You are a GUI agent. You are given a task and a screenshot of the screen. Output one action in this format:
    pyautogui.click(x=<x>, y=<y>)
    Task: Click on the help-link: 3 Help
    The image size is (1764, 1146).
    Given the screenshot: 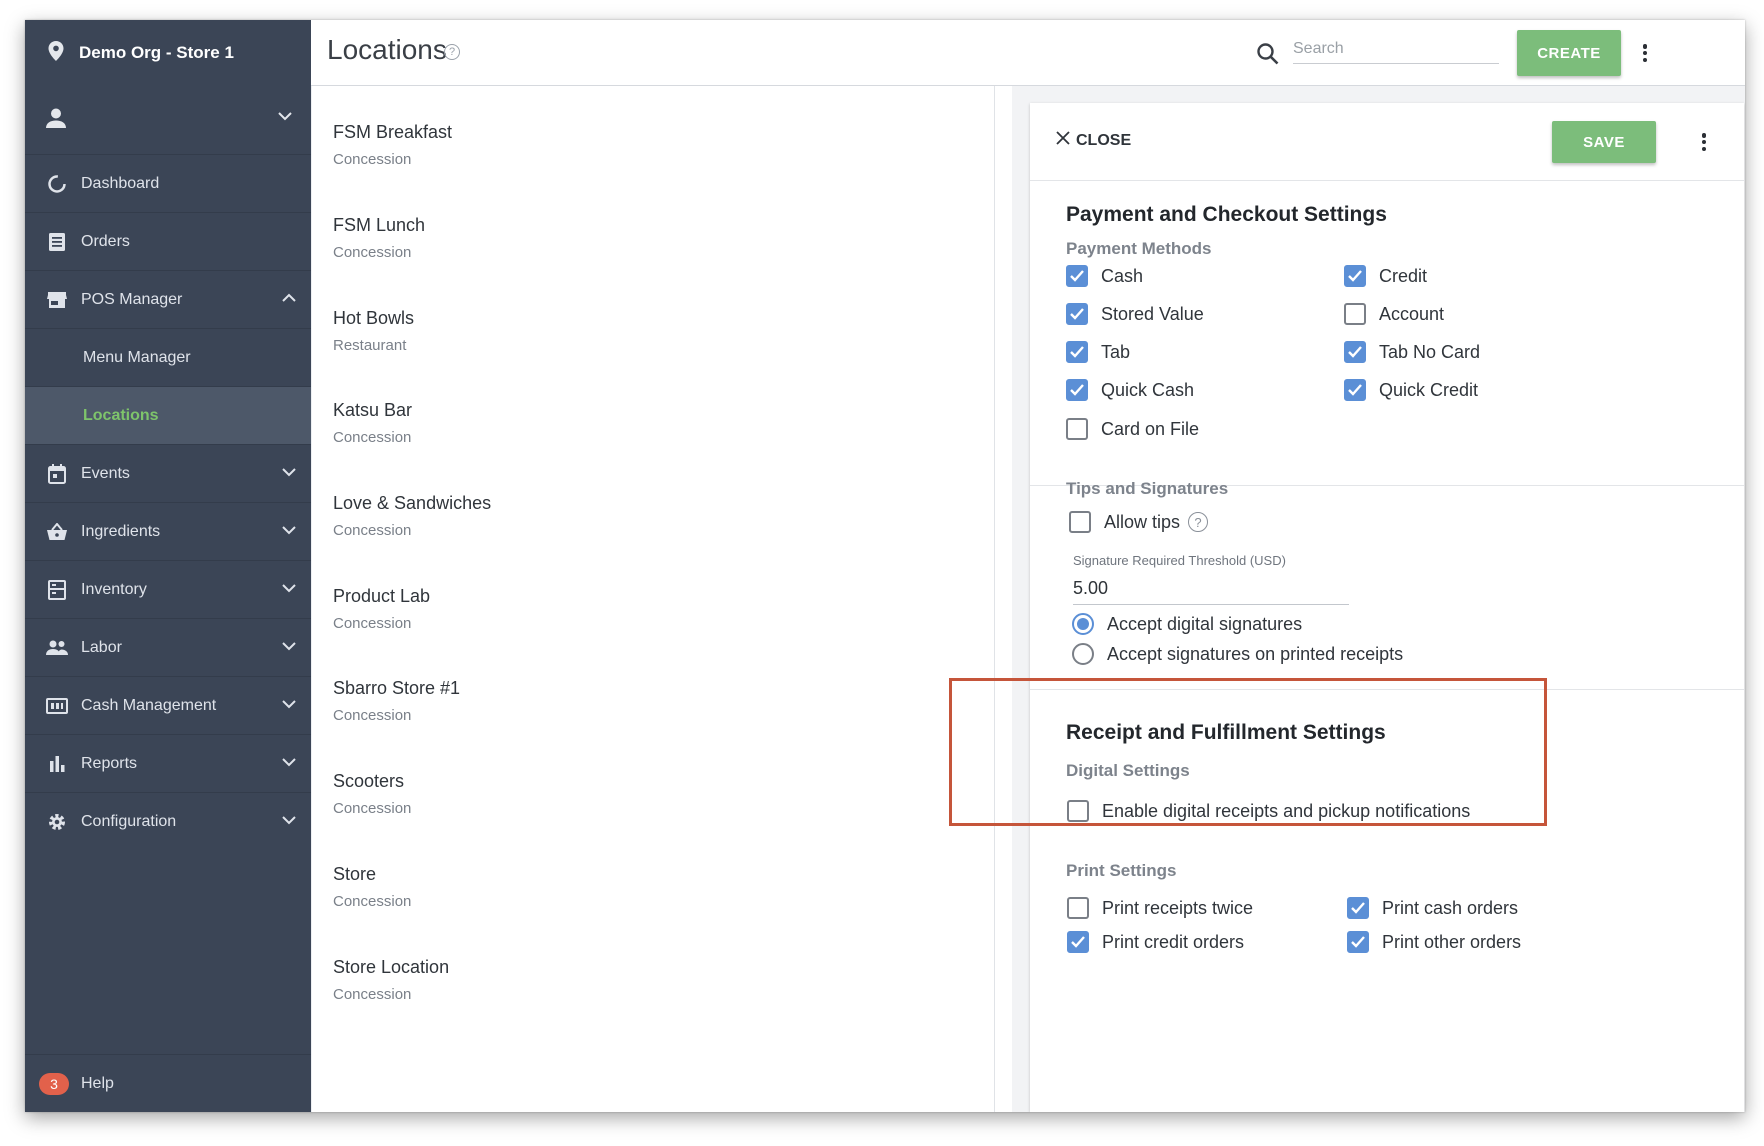 What is the action you would take?
    pyautogui.click(x=168, y=1083)
    